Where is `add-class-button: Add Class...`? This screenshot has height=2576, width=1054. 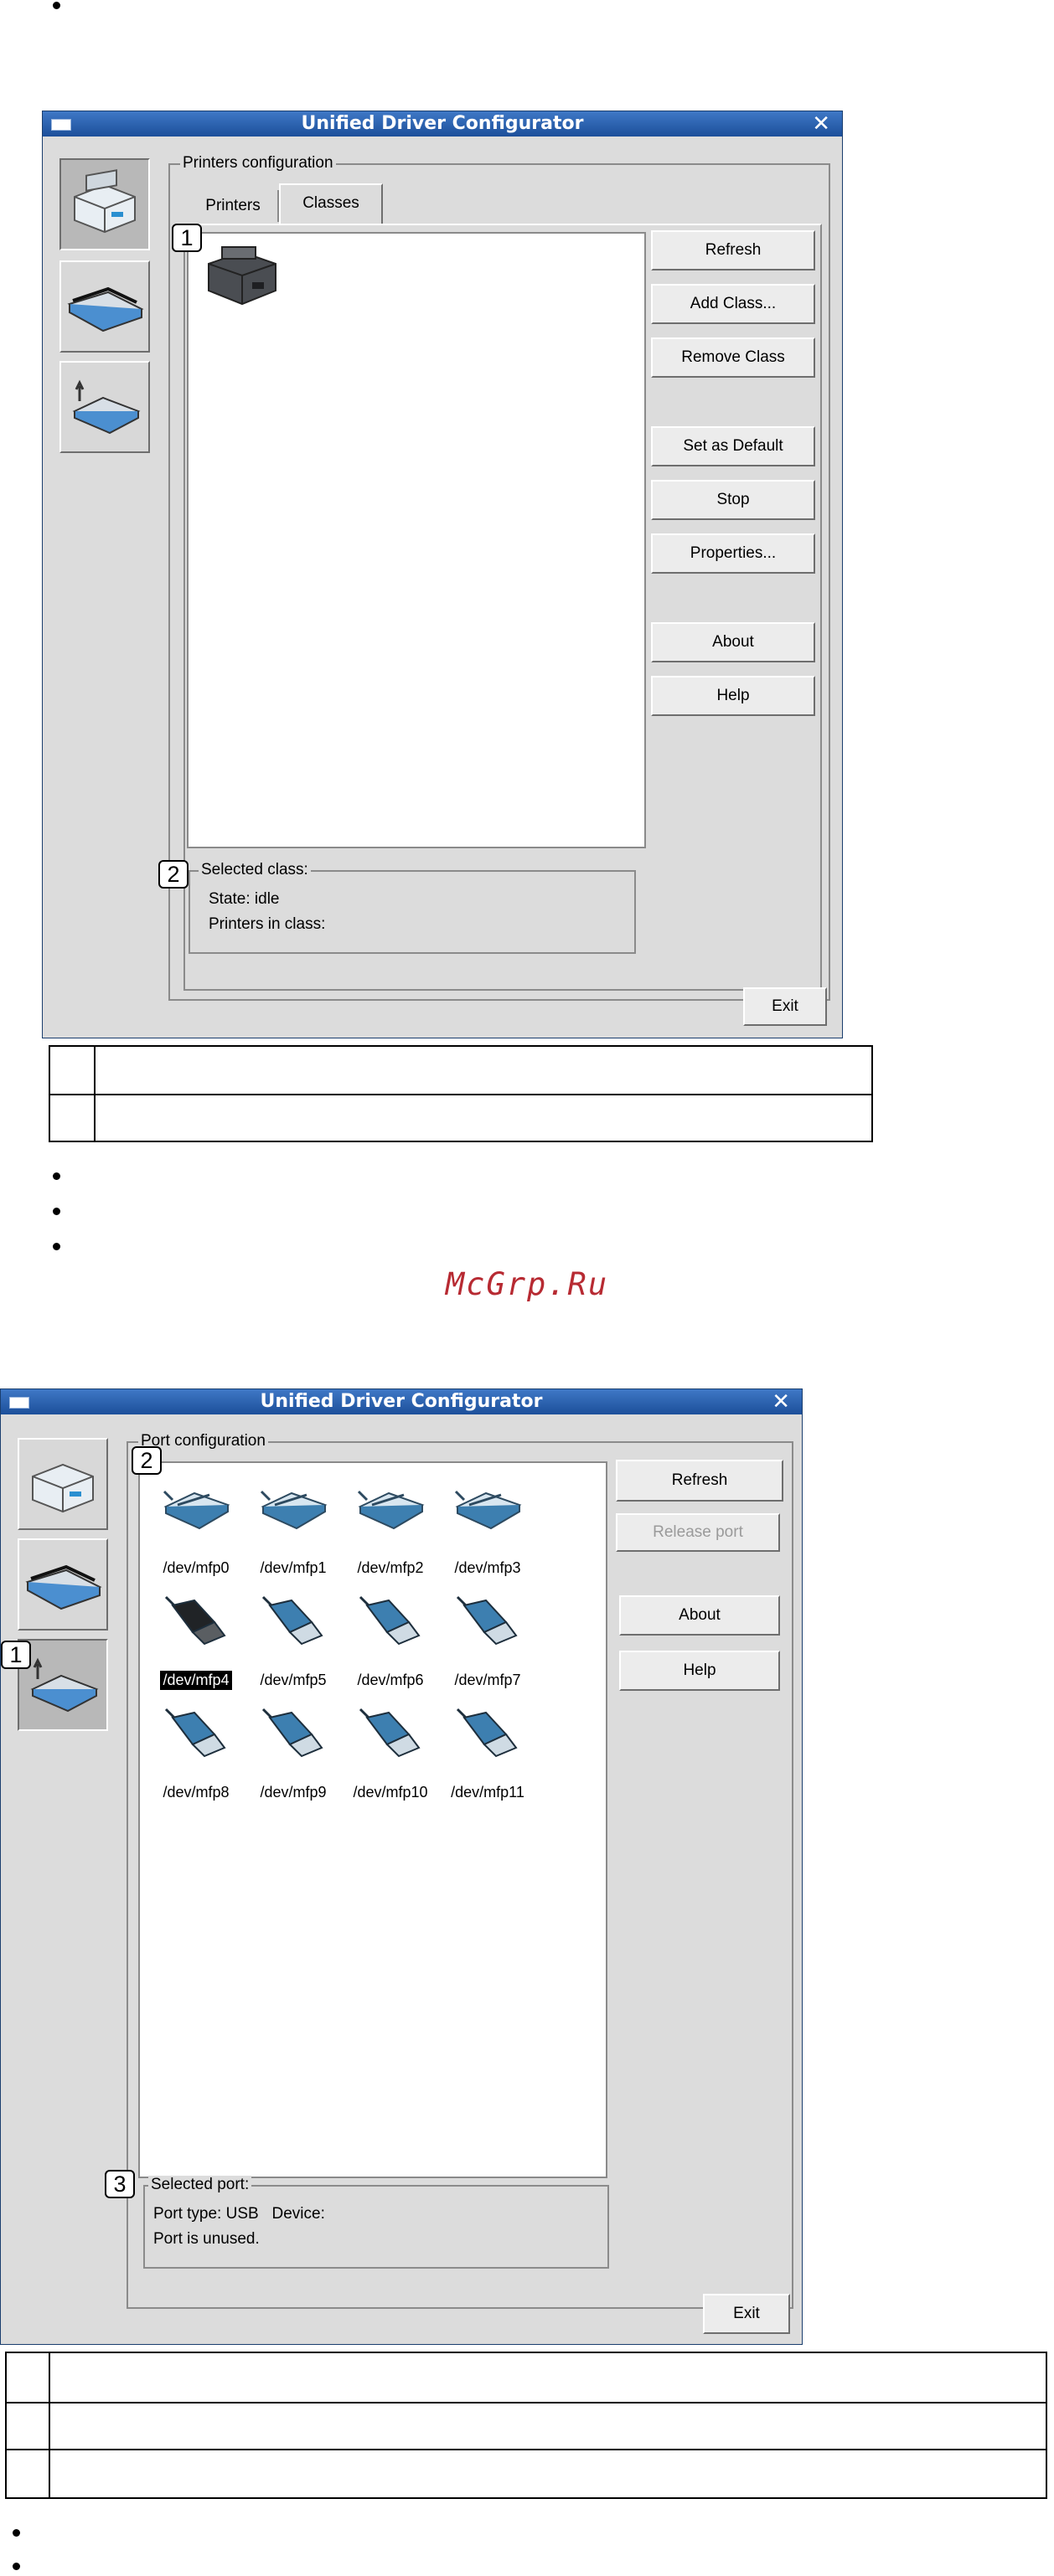 add-class-button: Add Class... is located at coordinates (733, 304).